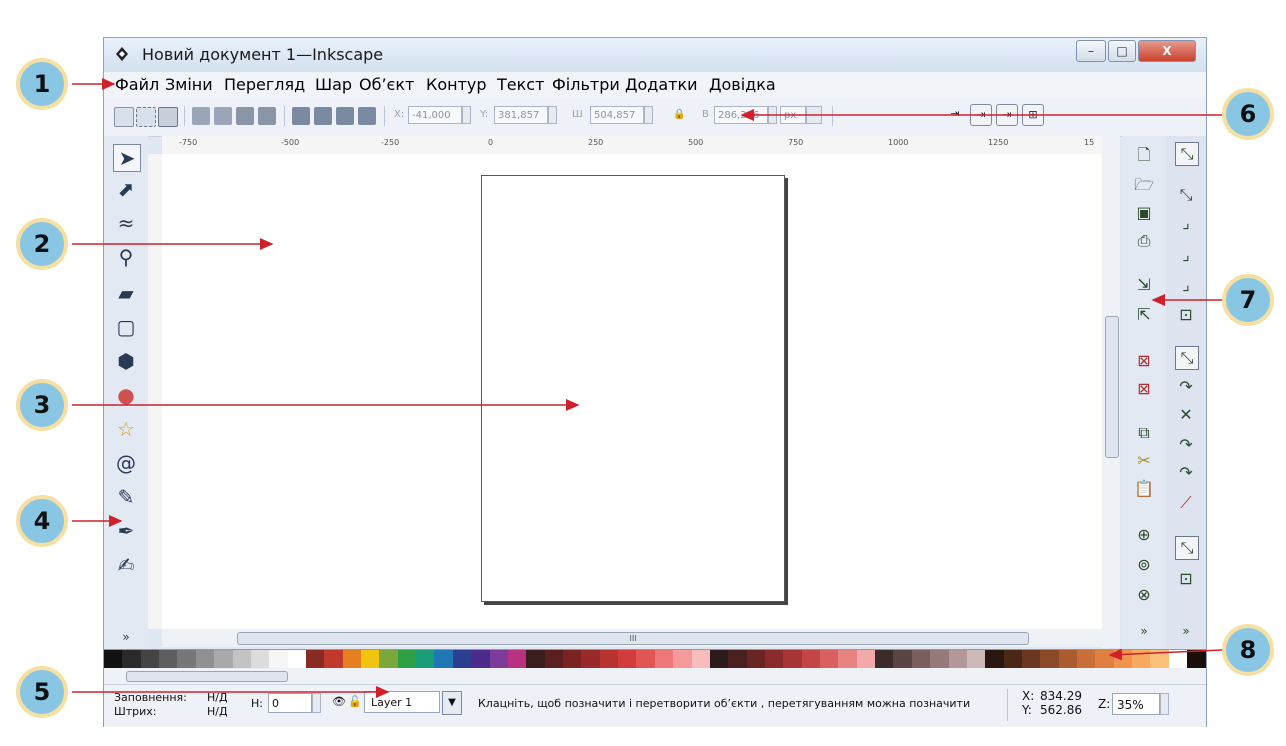 The height and width of the screenshot is (746, 1286). I want to click on callout-1: 1, so click(42, 84).